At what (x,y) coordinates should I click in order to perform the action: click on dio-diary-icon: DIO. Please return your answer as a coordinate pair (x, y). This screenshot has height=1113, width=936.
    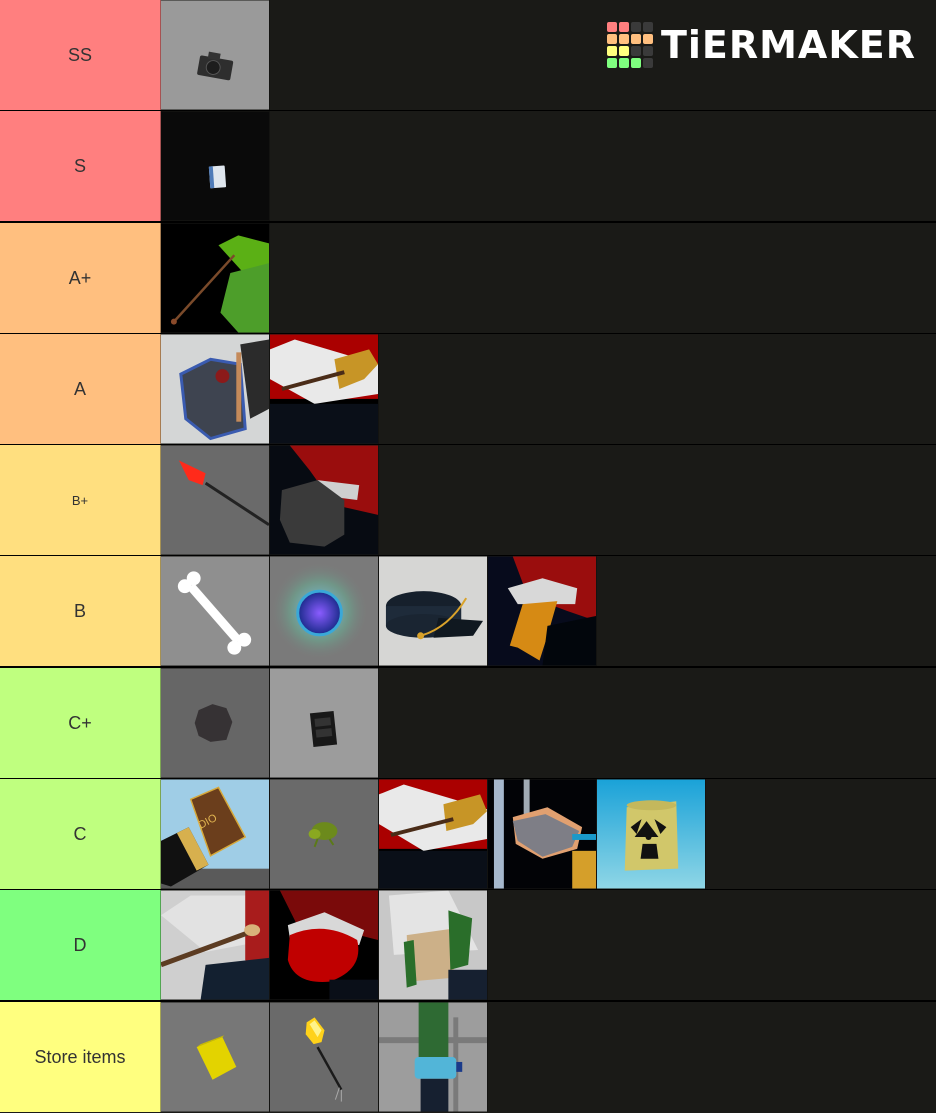
    Looking at the image, I should click on (215, 834).